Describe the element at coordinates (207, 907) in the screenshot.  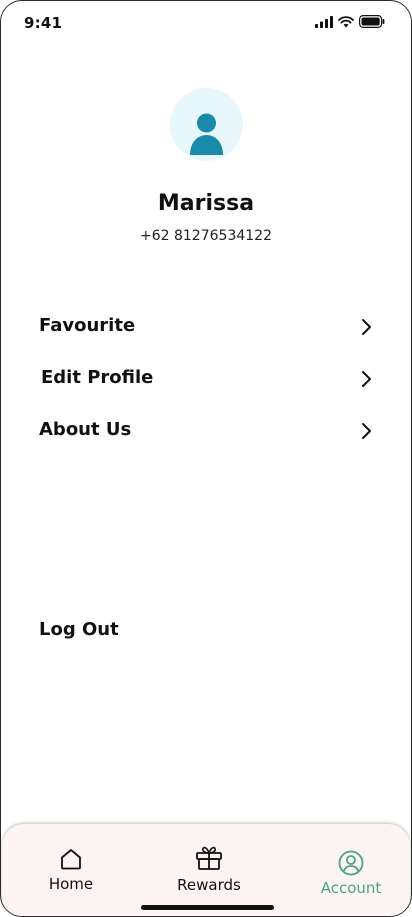
I see `home-indicator` at that location.